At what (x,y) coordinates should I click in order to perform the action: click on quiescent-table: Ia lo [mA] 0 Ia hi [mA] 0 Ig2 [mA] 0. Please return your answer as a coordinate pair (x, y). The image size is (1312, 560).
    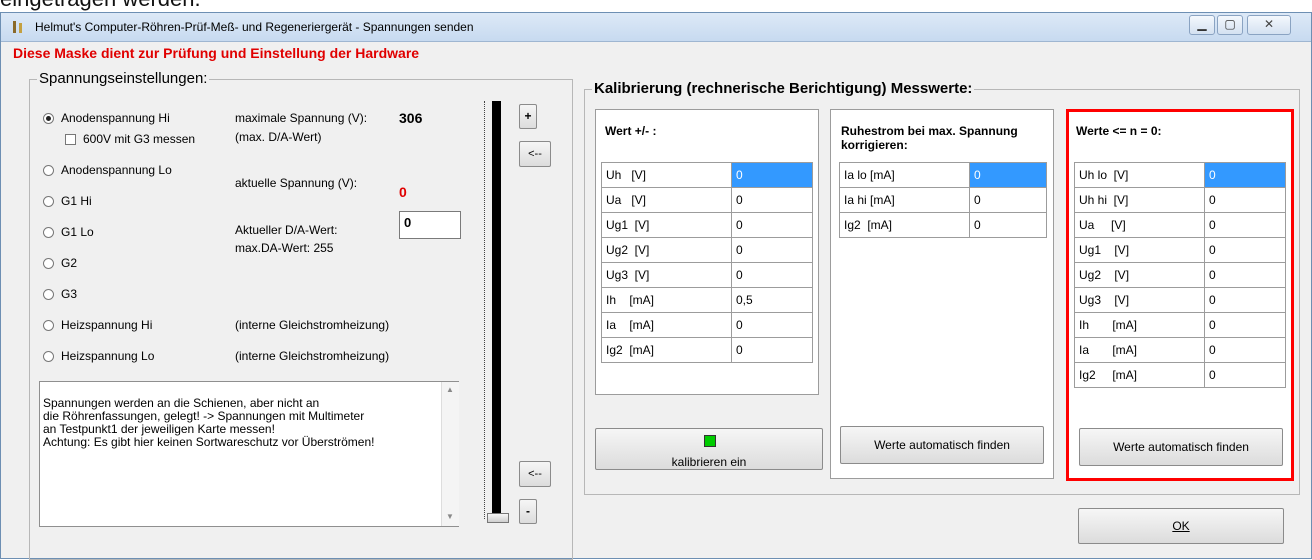
    Looking at the image, I should click on (943, 200).